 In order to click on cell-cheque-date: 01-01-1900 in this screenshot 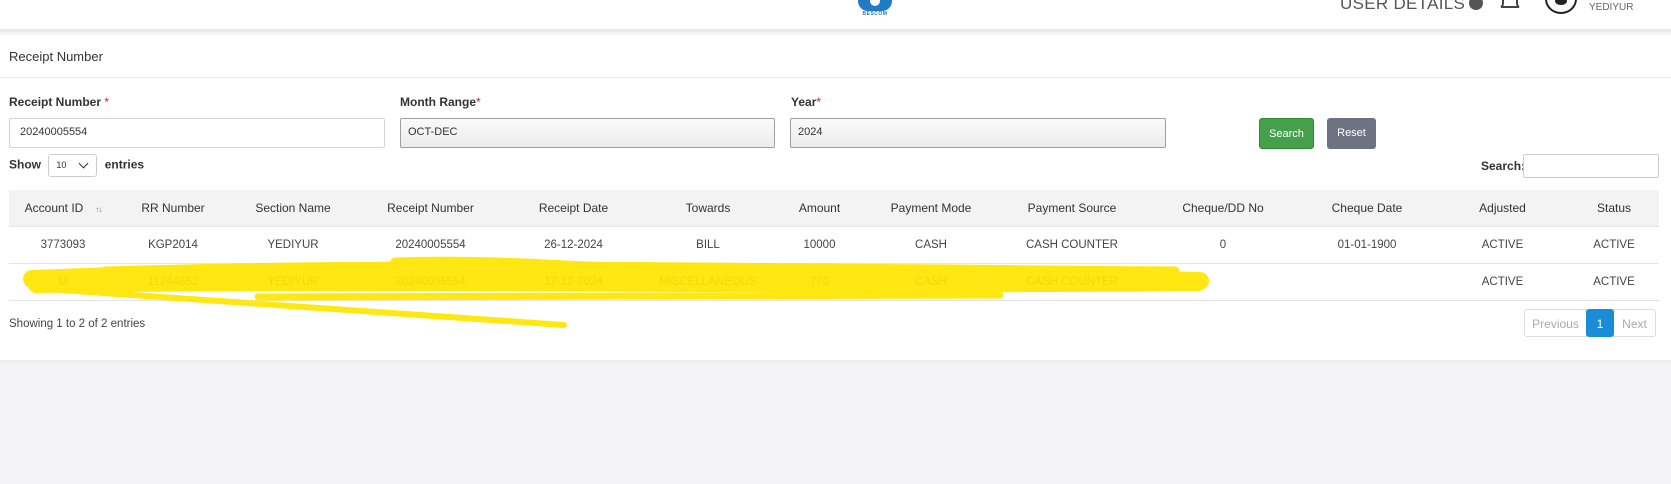, I will do `click(1367, 244)`.